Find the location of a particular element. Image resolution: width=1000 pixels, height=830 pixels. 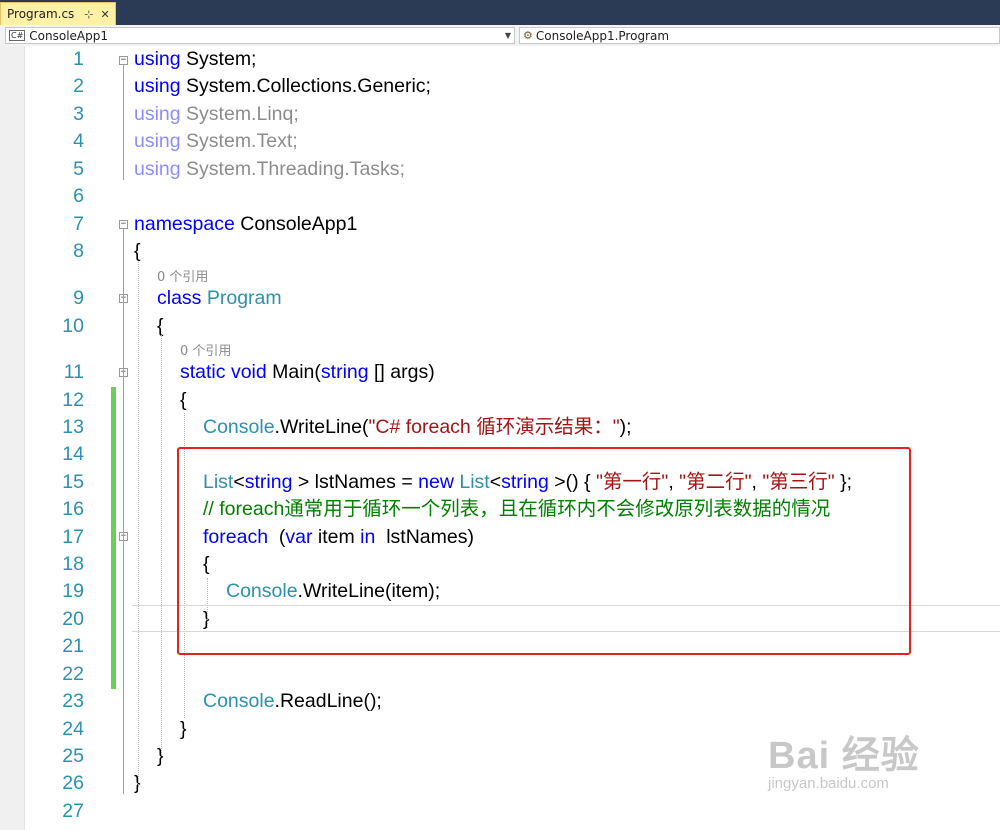

code-token: Main( is located at coordinates (296, 372).